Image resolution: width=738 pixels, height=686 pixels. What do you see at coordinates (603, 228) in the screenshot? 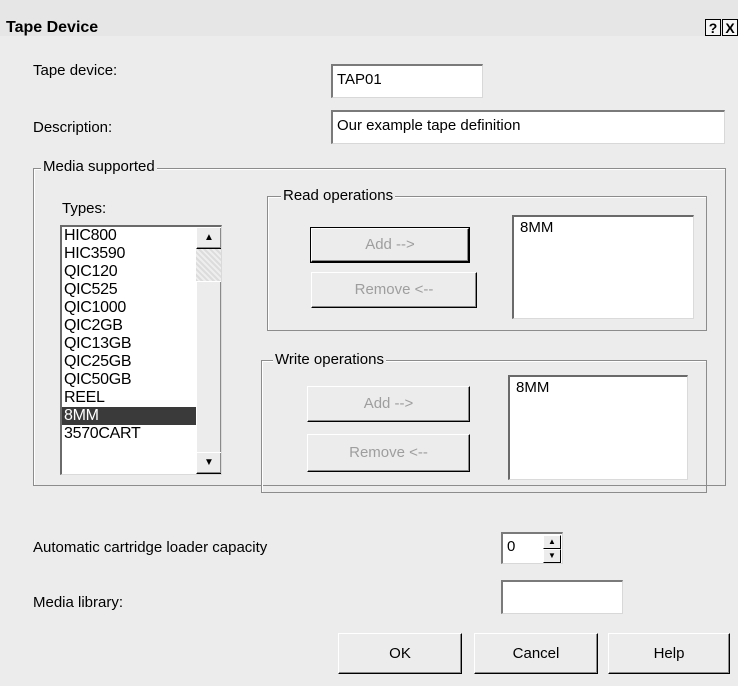
I see `read-list-item: 8MM` at bounding box center [603, 228].